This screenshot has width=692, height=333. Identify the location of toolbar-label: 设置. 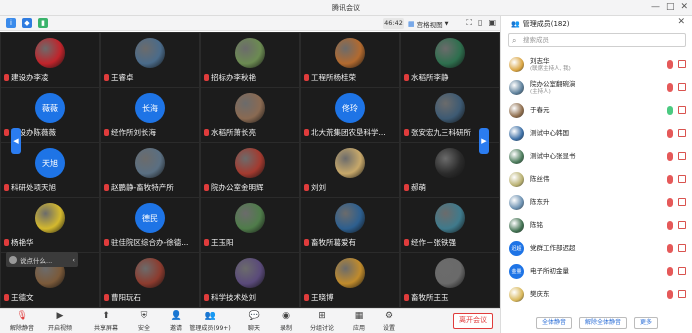
(388, 328).